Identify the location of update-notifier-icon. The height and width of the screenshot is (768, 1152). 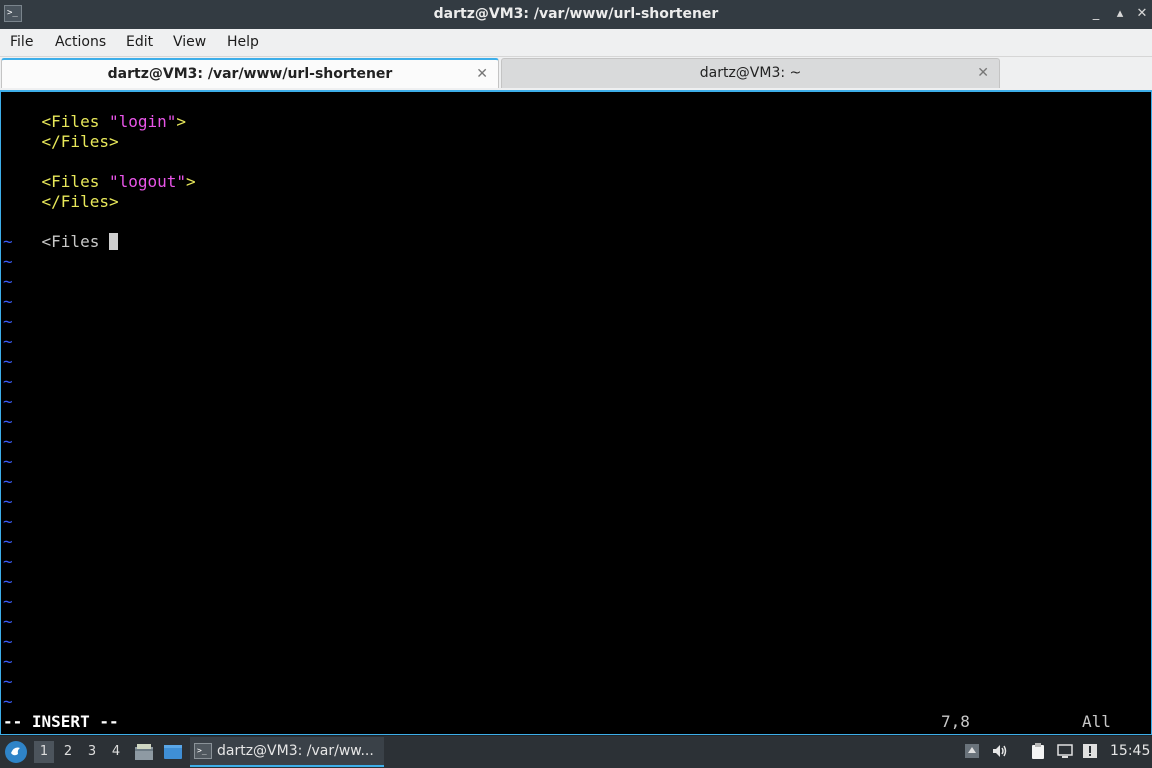
(1090, 752).